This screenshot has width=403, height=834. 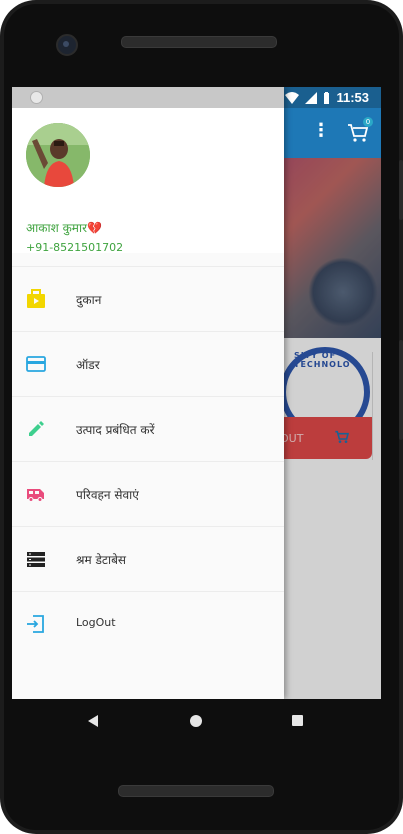 I want to click on pencil-icon, so click(x=36, y=428).